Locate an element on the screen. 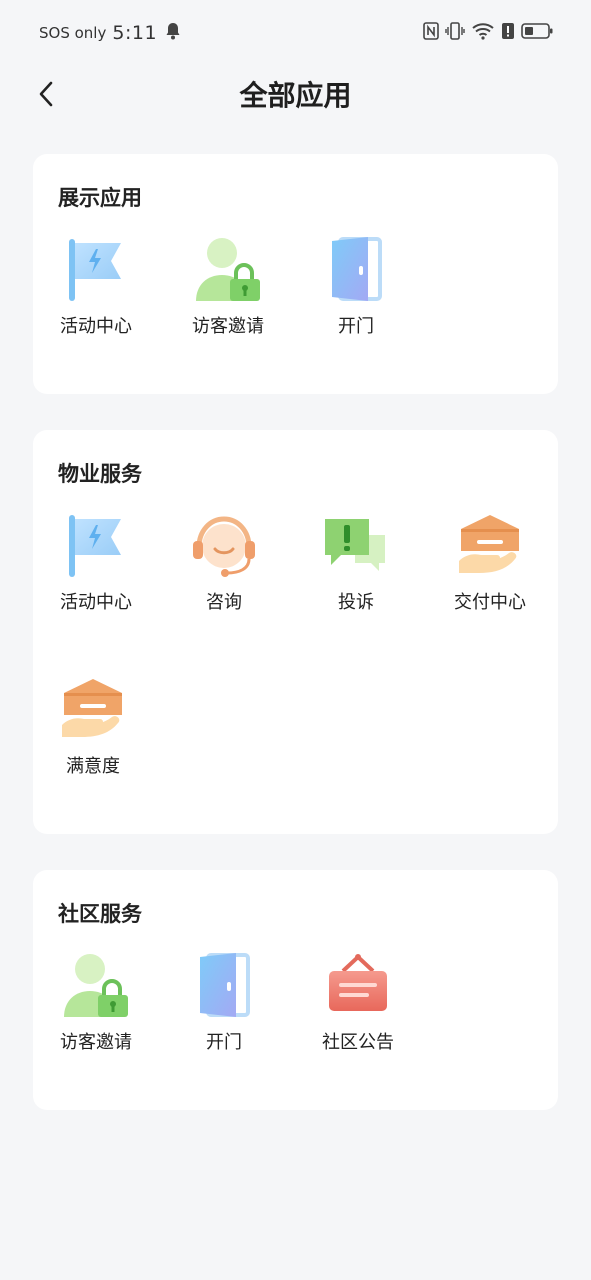  bell-icon is located at coordinates (173, 33).